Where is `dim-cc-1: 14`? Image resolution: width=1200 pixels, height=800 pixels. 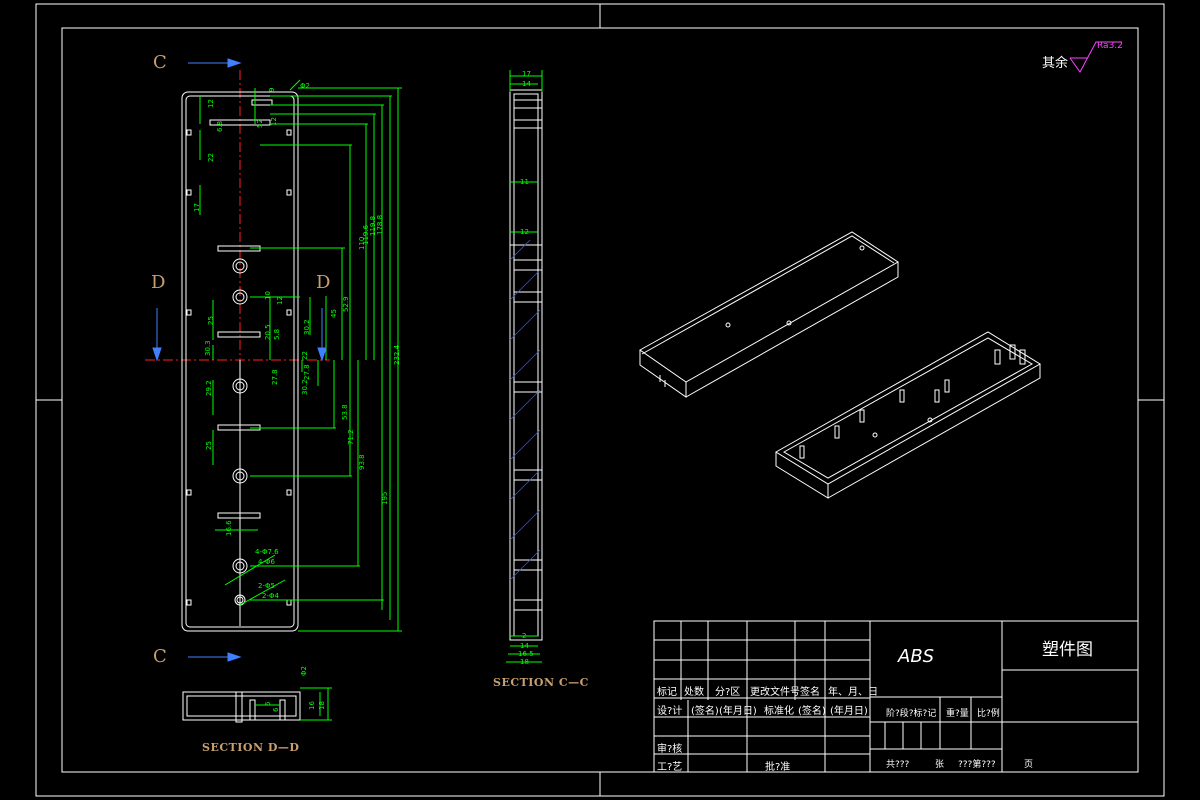
dim-cc-1: 14 is located at coordinates (526, 84).